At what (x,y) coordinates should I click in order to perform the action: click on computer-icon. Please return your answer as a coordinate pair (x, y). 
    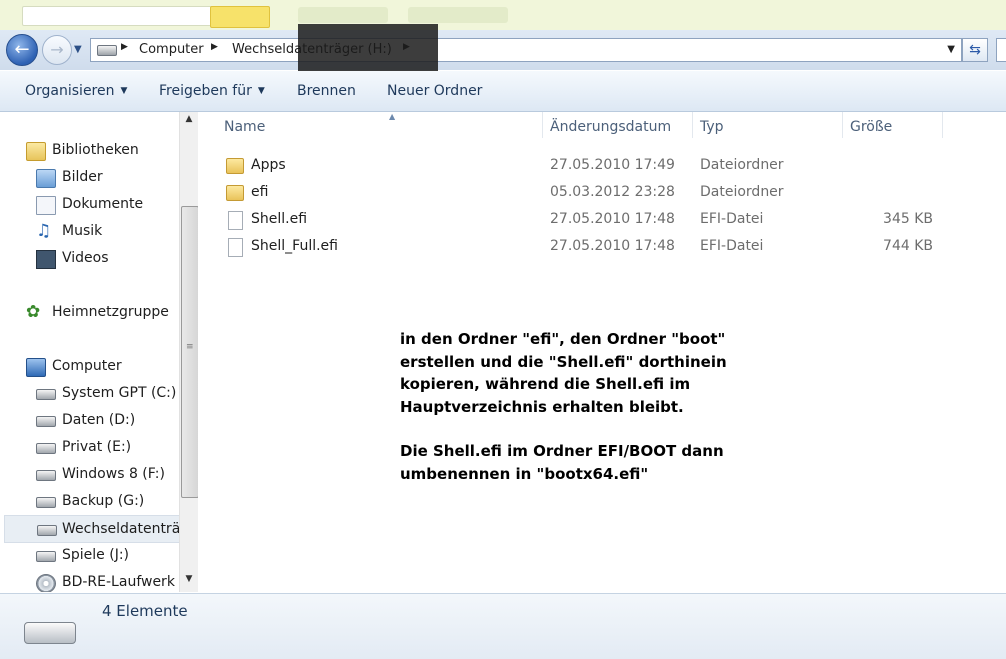
    Looking at the image, I should click on (36, 367).